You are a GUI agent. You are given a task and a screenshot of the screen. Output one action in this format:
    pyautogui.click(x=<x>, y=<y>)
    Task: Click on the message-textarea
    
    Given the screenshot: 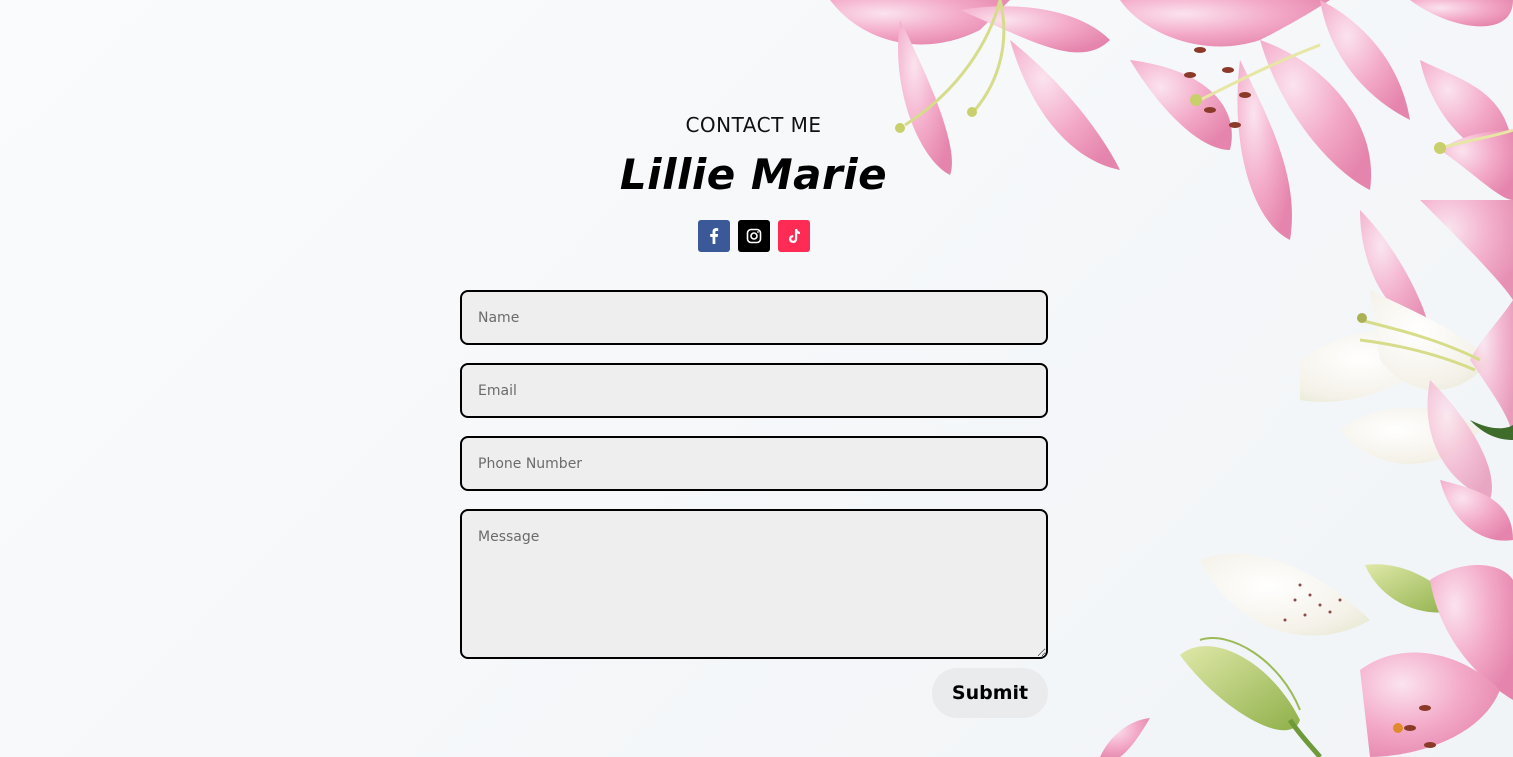 What is the action you would take?
    pyautogui.click(x=754, y=584)
    